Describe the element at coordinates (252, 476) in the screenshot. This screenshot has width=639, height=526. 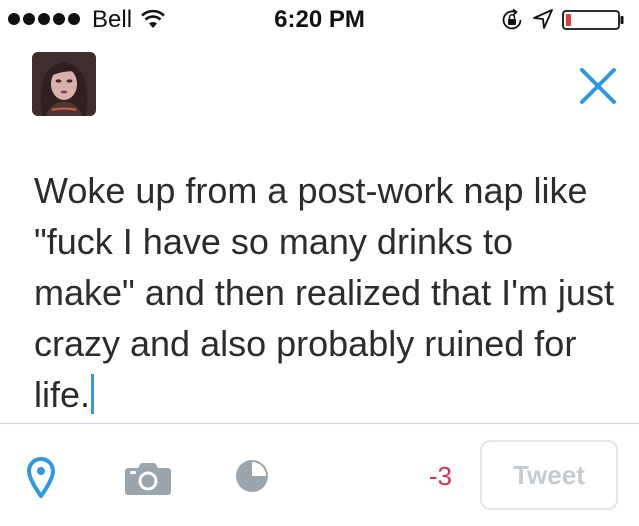
I see `timer-icon` at that location.